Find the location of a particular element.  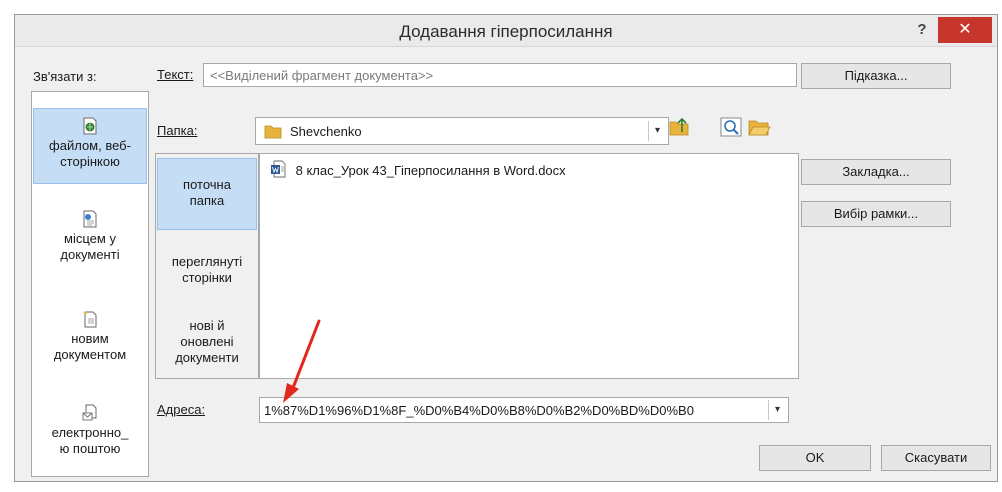

word-document-icon is located at coordinates (278, 169).